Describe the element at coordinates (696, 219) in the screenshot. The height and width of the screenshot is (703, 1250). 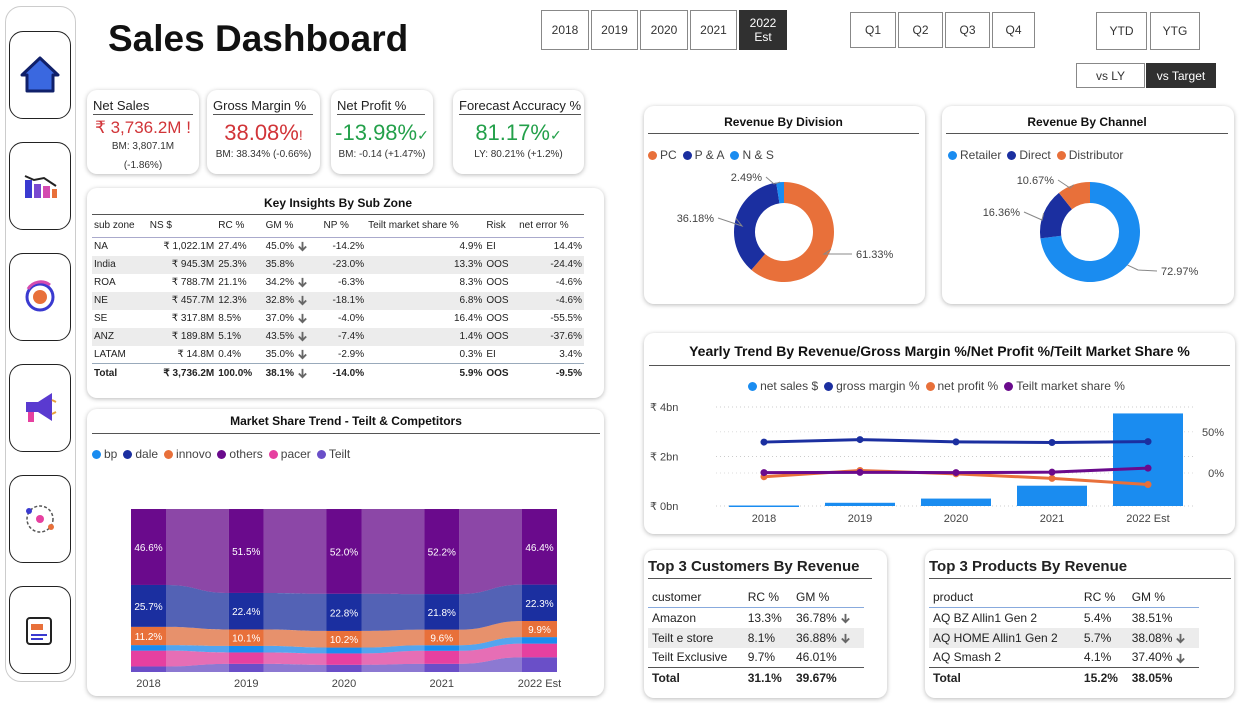
I see `slice-label: 36.18%` at that location.